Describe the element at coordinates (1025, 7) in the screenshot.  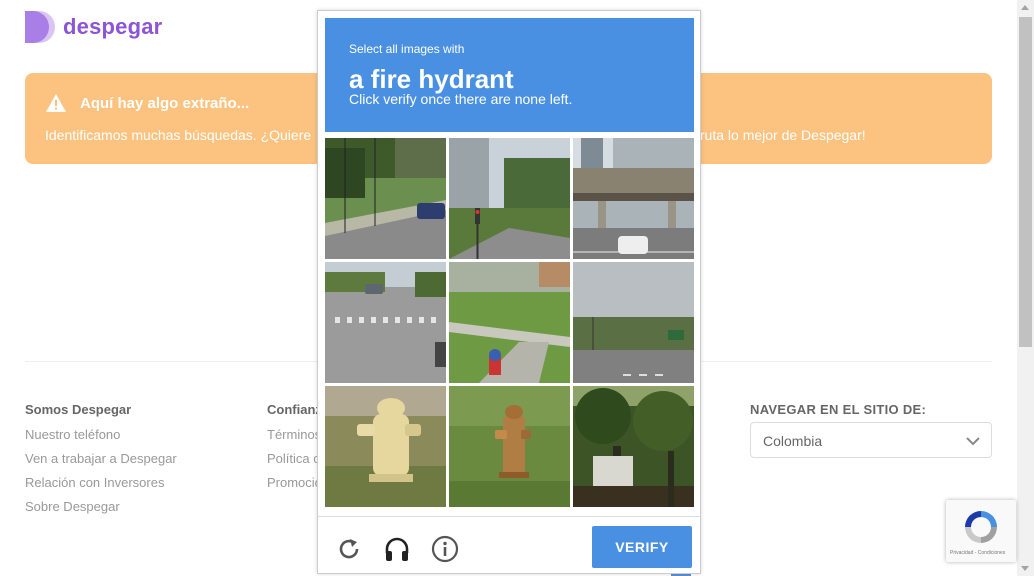
I see `scroll-up-arrow` at that location.